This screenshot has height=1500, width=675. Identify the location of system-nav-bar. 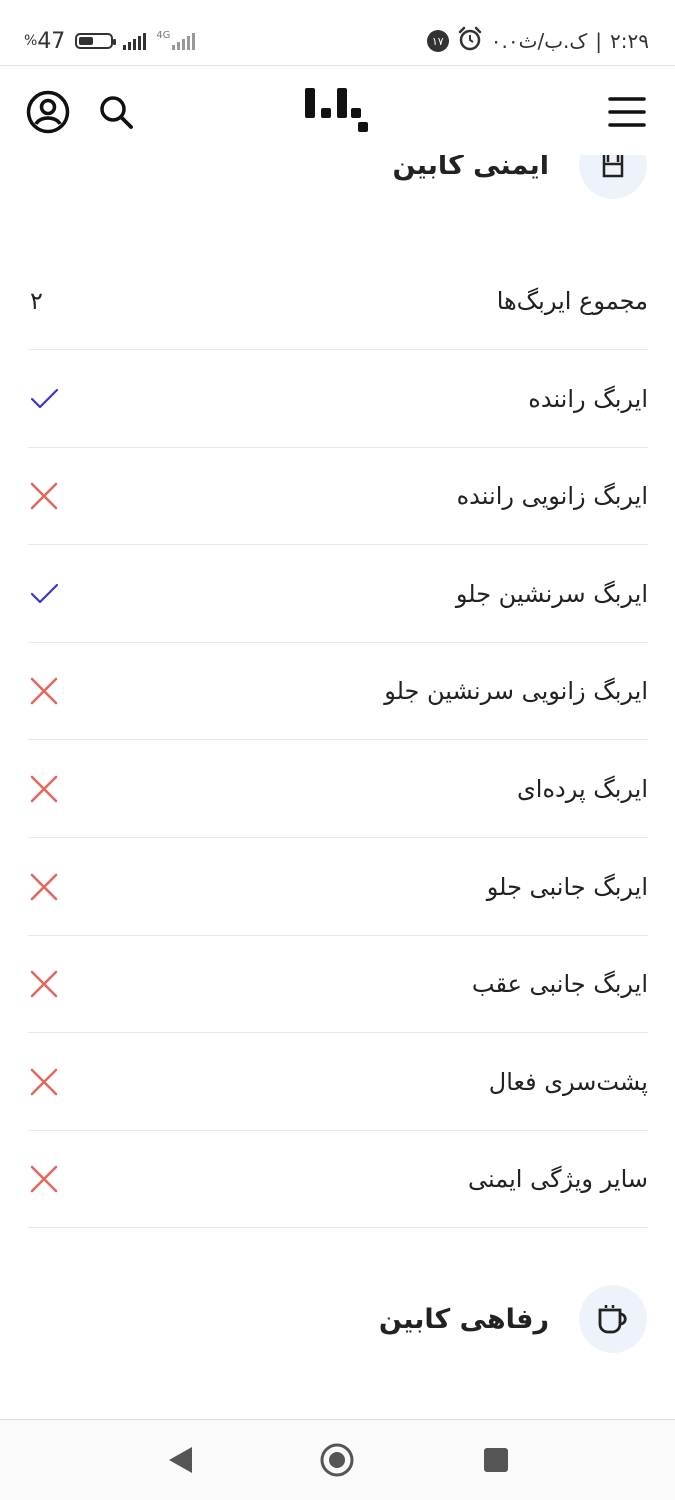
(337, 1459).